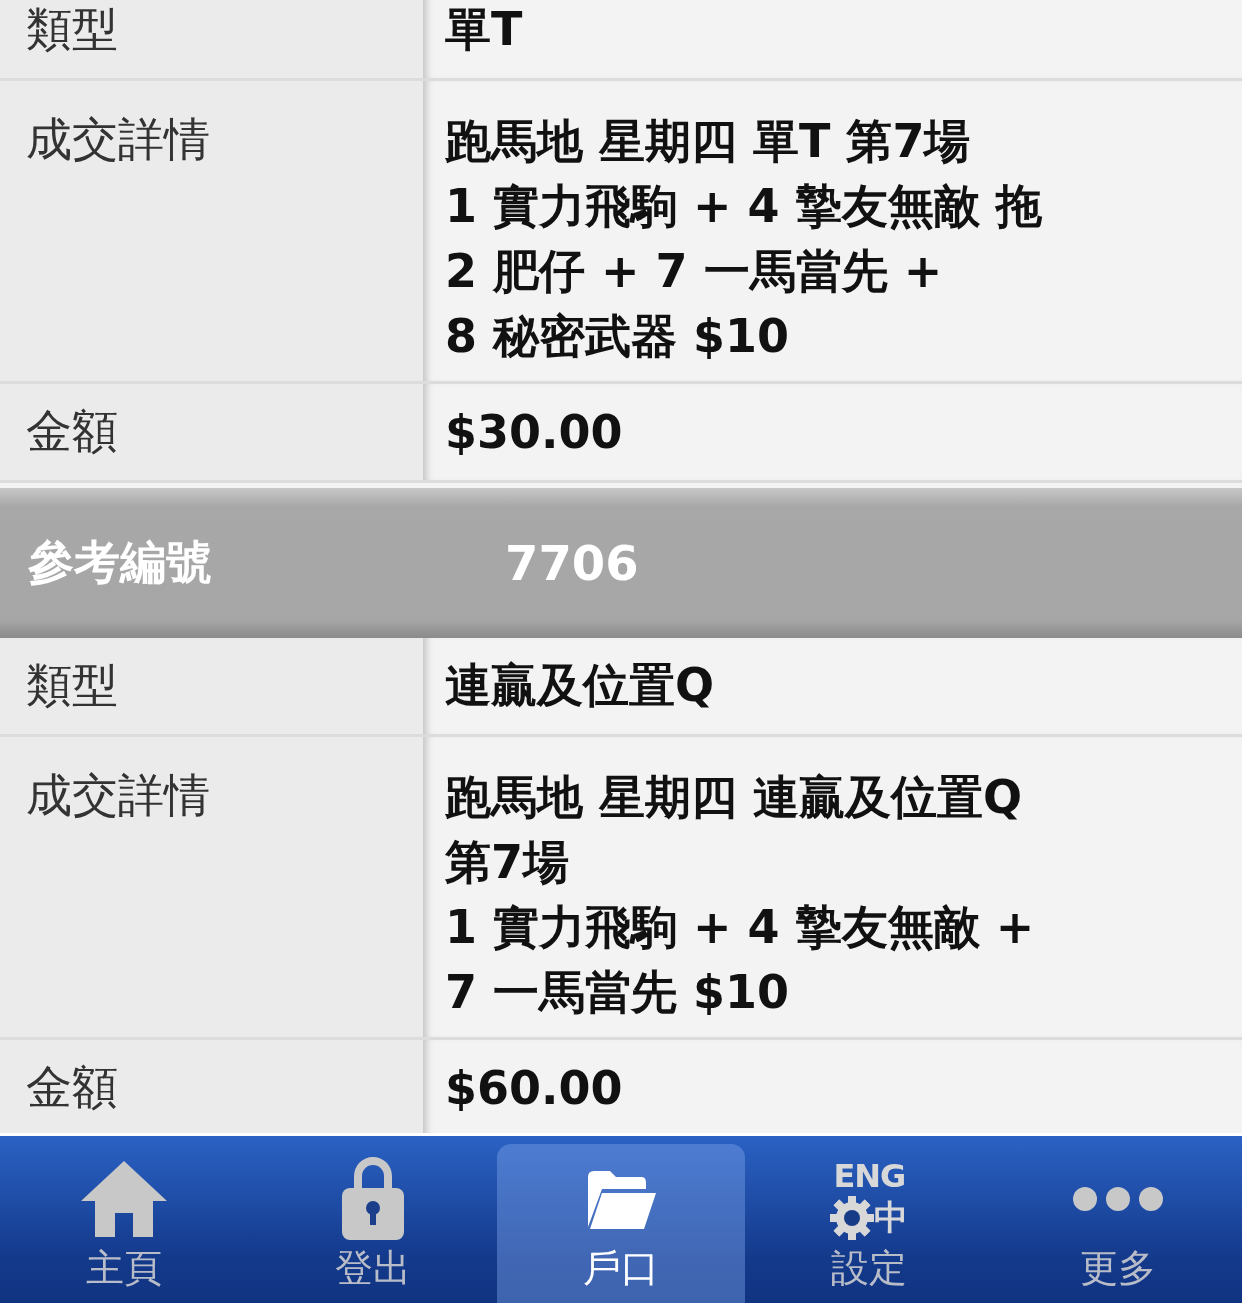  I want to click on field-value: 跑馬地 星期四 單T 第7場 1 實力飛駒 + 4 摯友無敵 拖 2 肥仔 + 7 一馬當先 + 8 秘密武器 $10, so click(744, 239).